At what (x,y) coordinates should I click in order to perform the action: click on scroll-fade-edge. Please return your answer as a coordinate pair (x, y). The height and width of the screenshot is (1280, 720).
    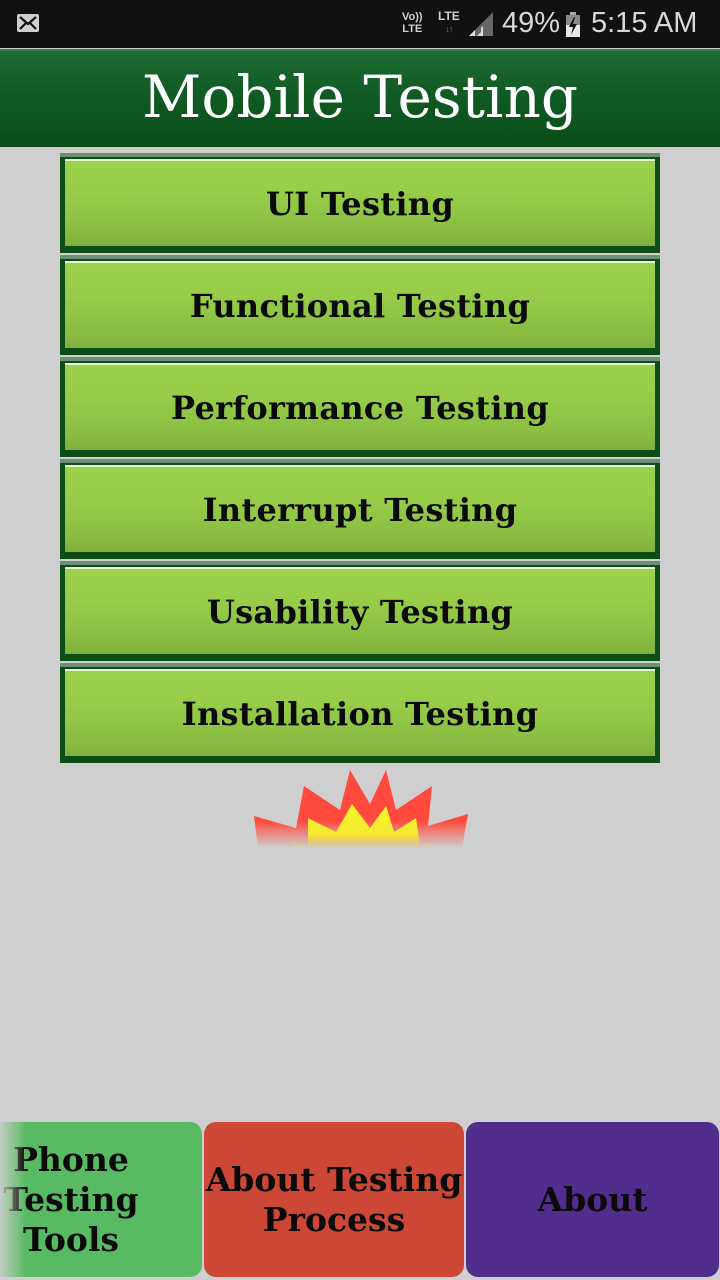
    Looking at the image, I should click on (13, 1199).